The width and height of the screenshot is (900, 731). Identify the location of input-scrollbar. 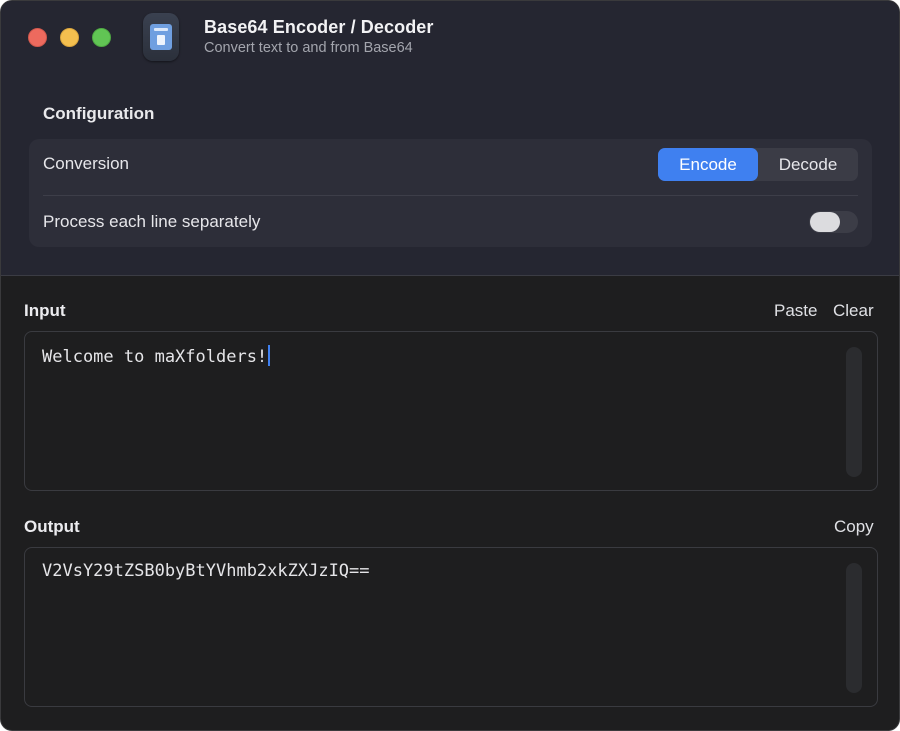
(854, 412).